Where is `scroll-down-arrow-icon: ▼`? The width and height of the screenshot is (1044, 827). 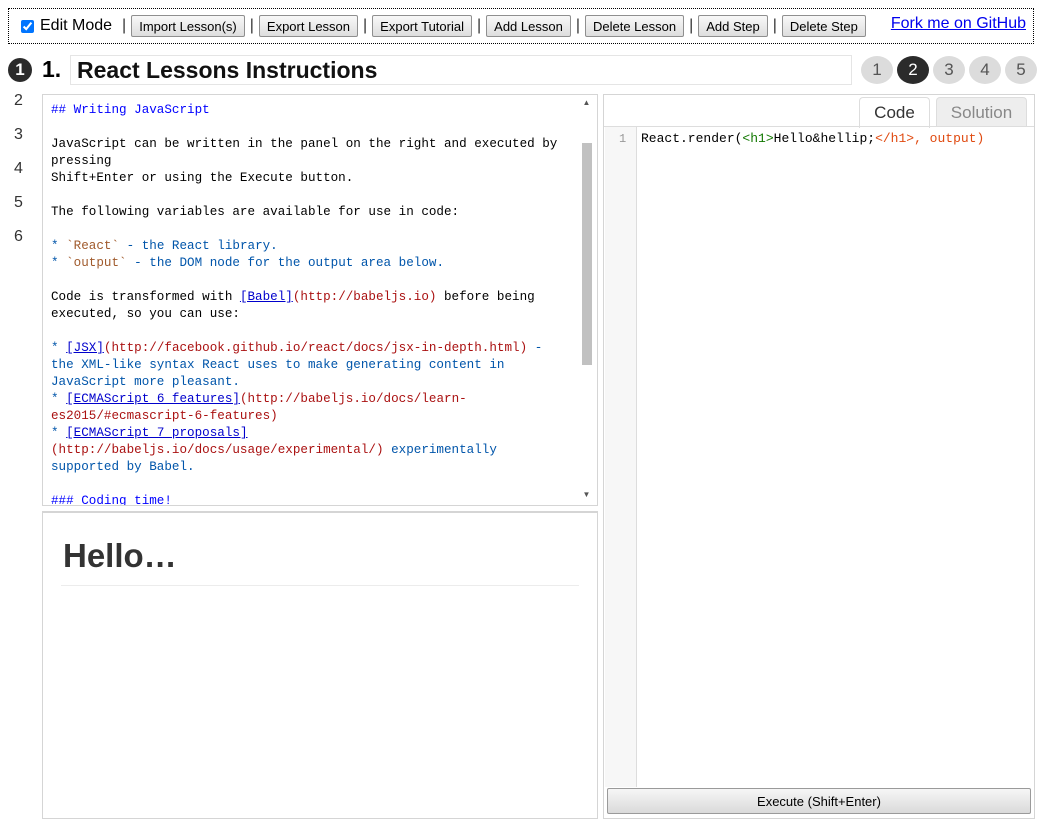 scroll-down-arrow-icon: ▼ is located at coordinates (586, 495).